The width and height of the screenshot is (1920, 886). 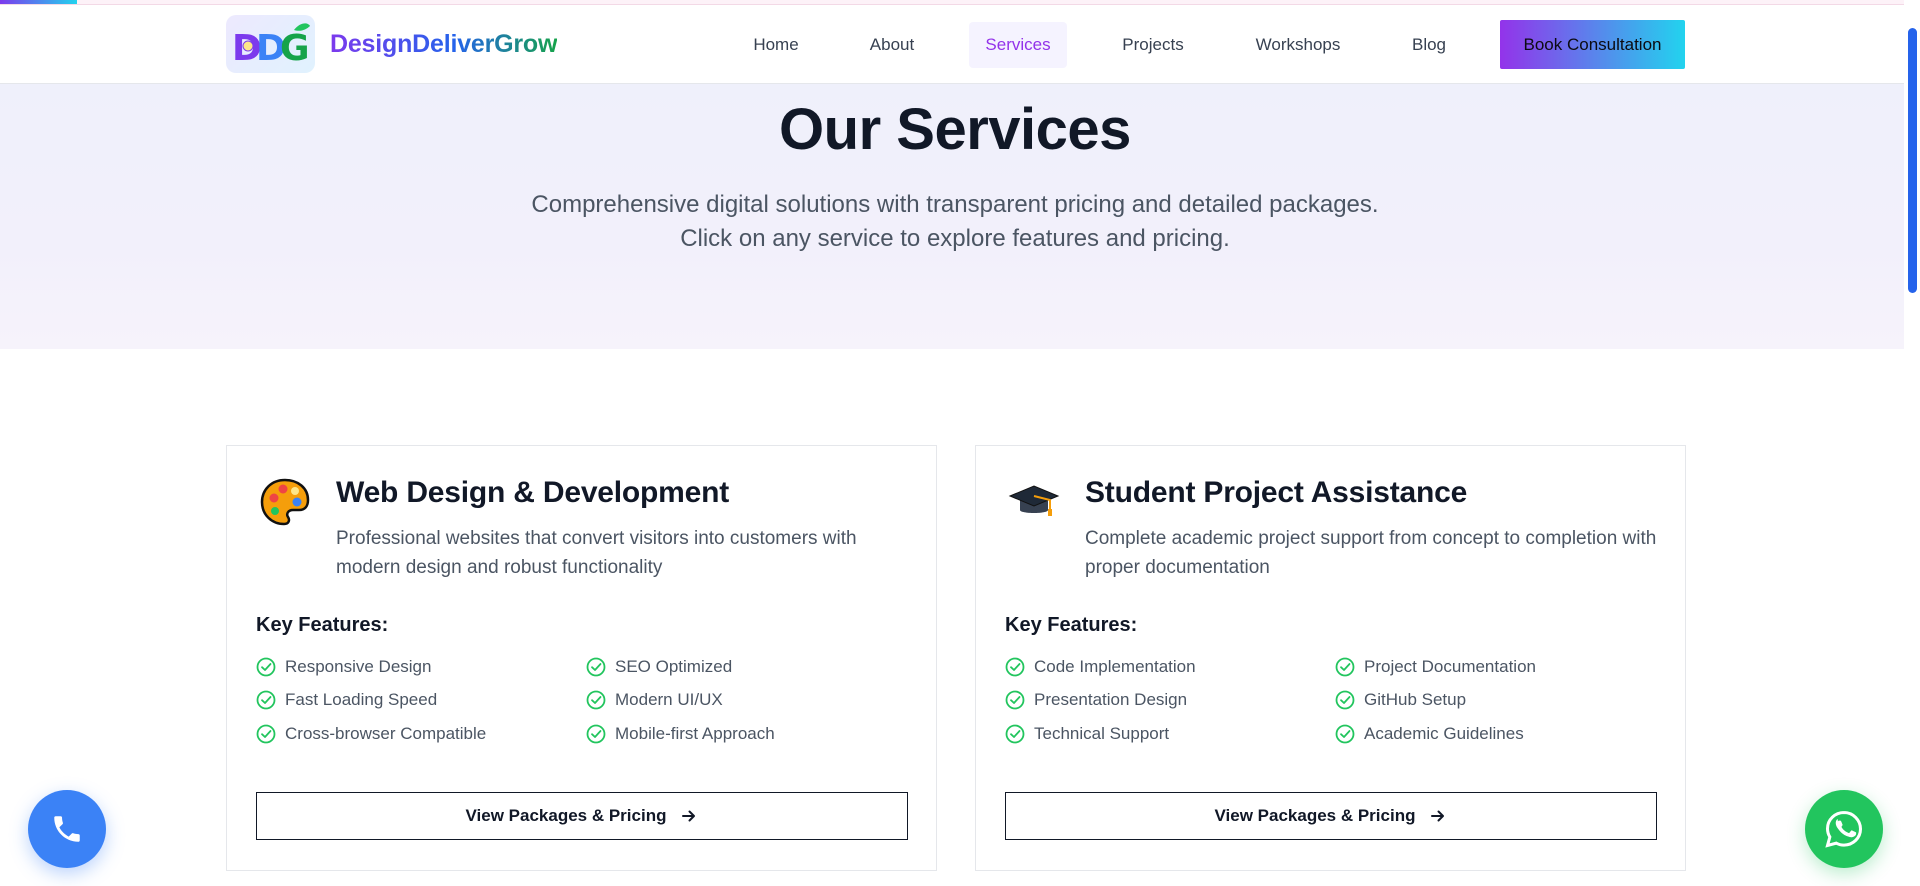 I want to click on feature-item: Mobile-first Approach, so click(x=680, y=734).